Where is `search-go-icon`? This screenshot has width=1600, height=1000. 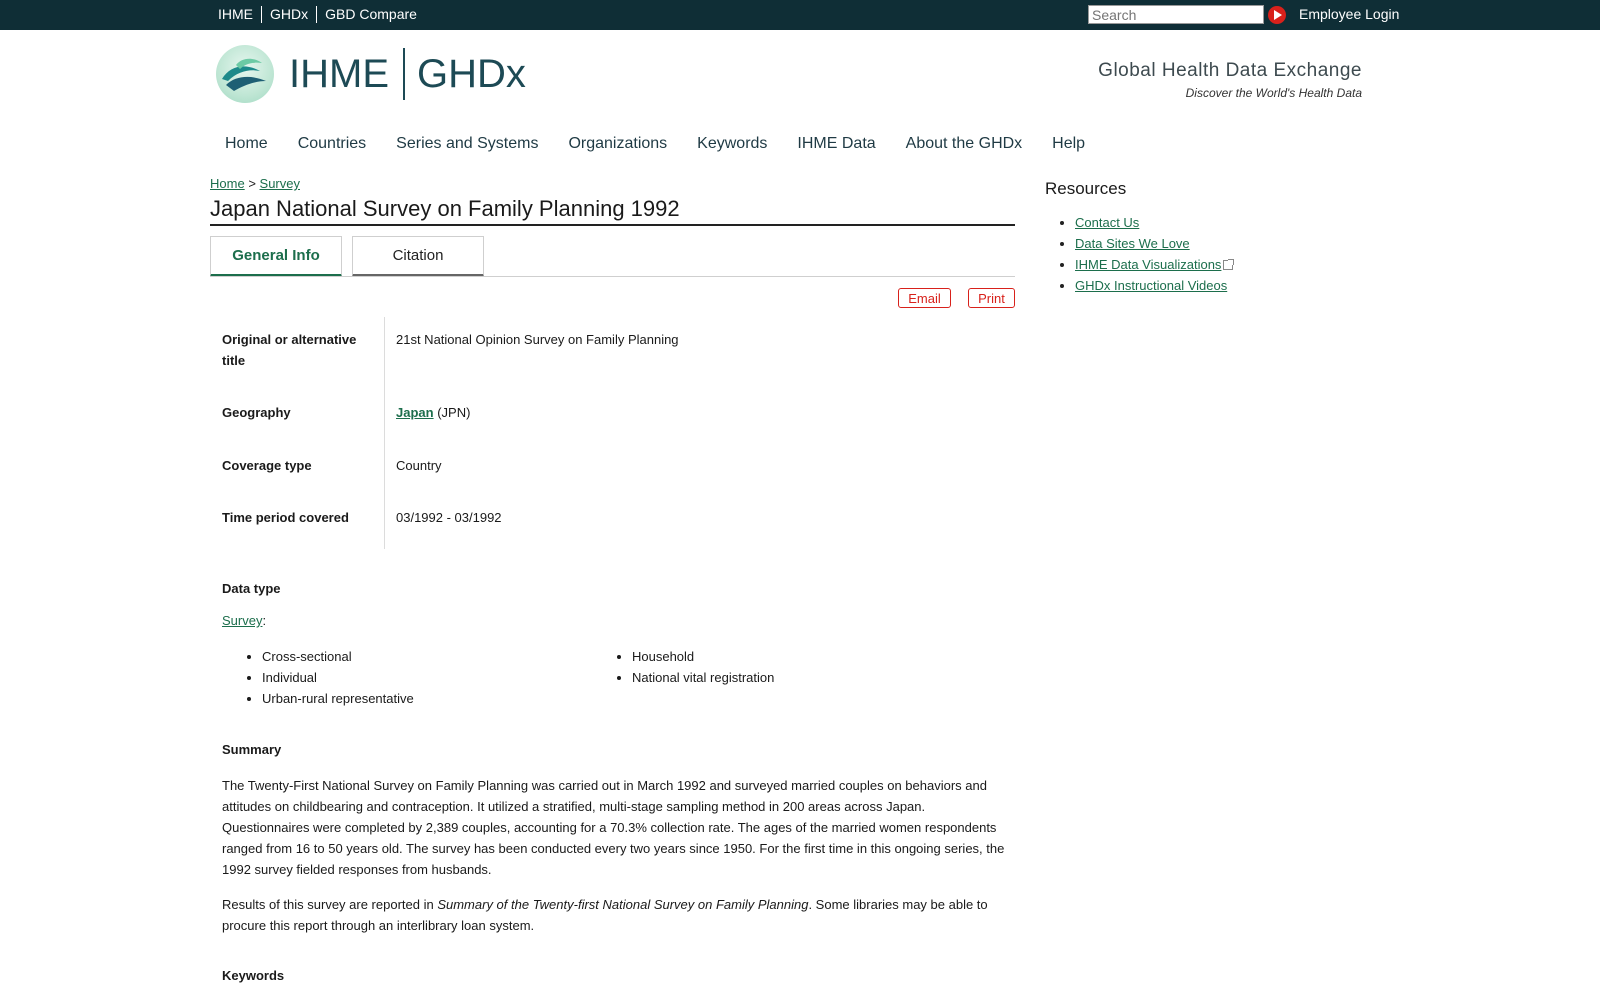
search-go-icon is located at coordinates (1277, 15).